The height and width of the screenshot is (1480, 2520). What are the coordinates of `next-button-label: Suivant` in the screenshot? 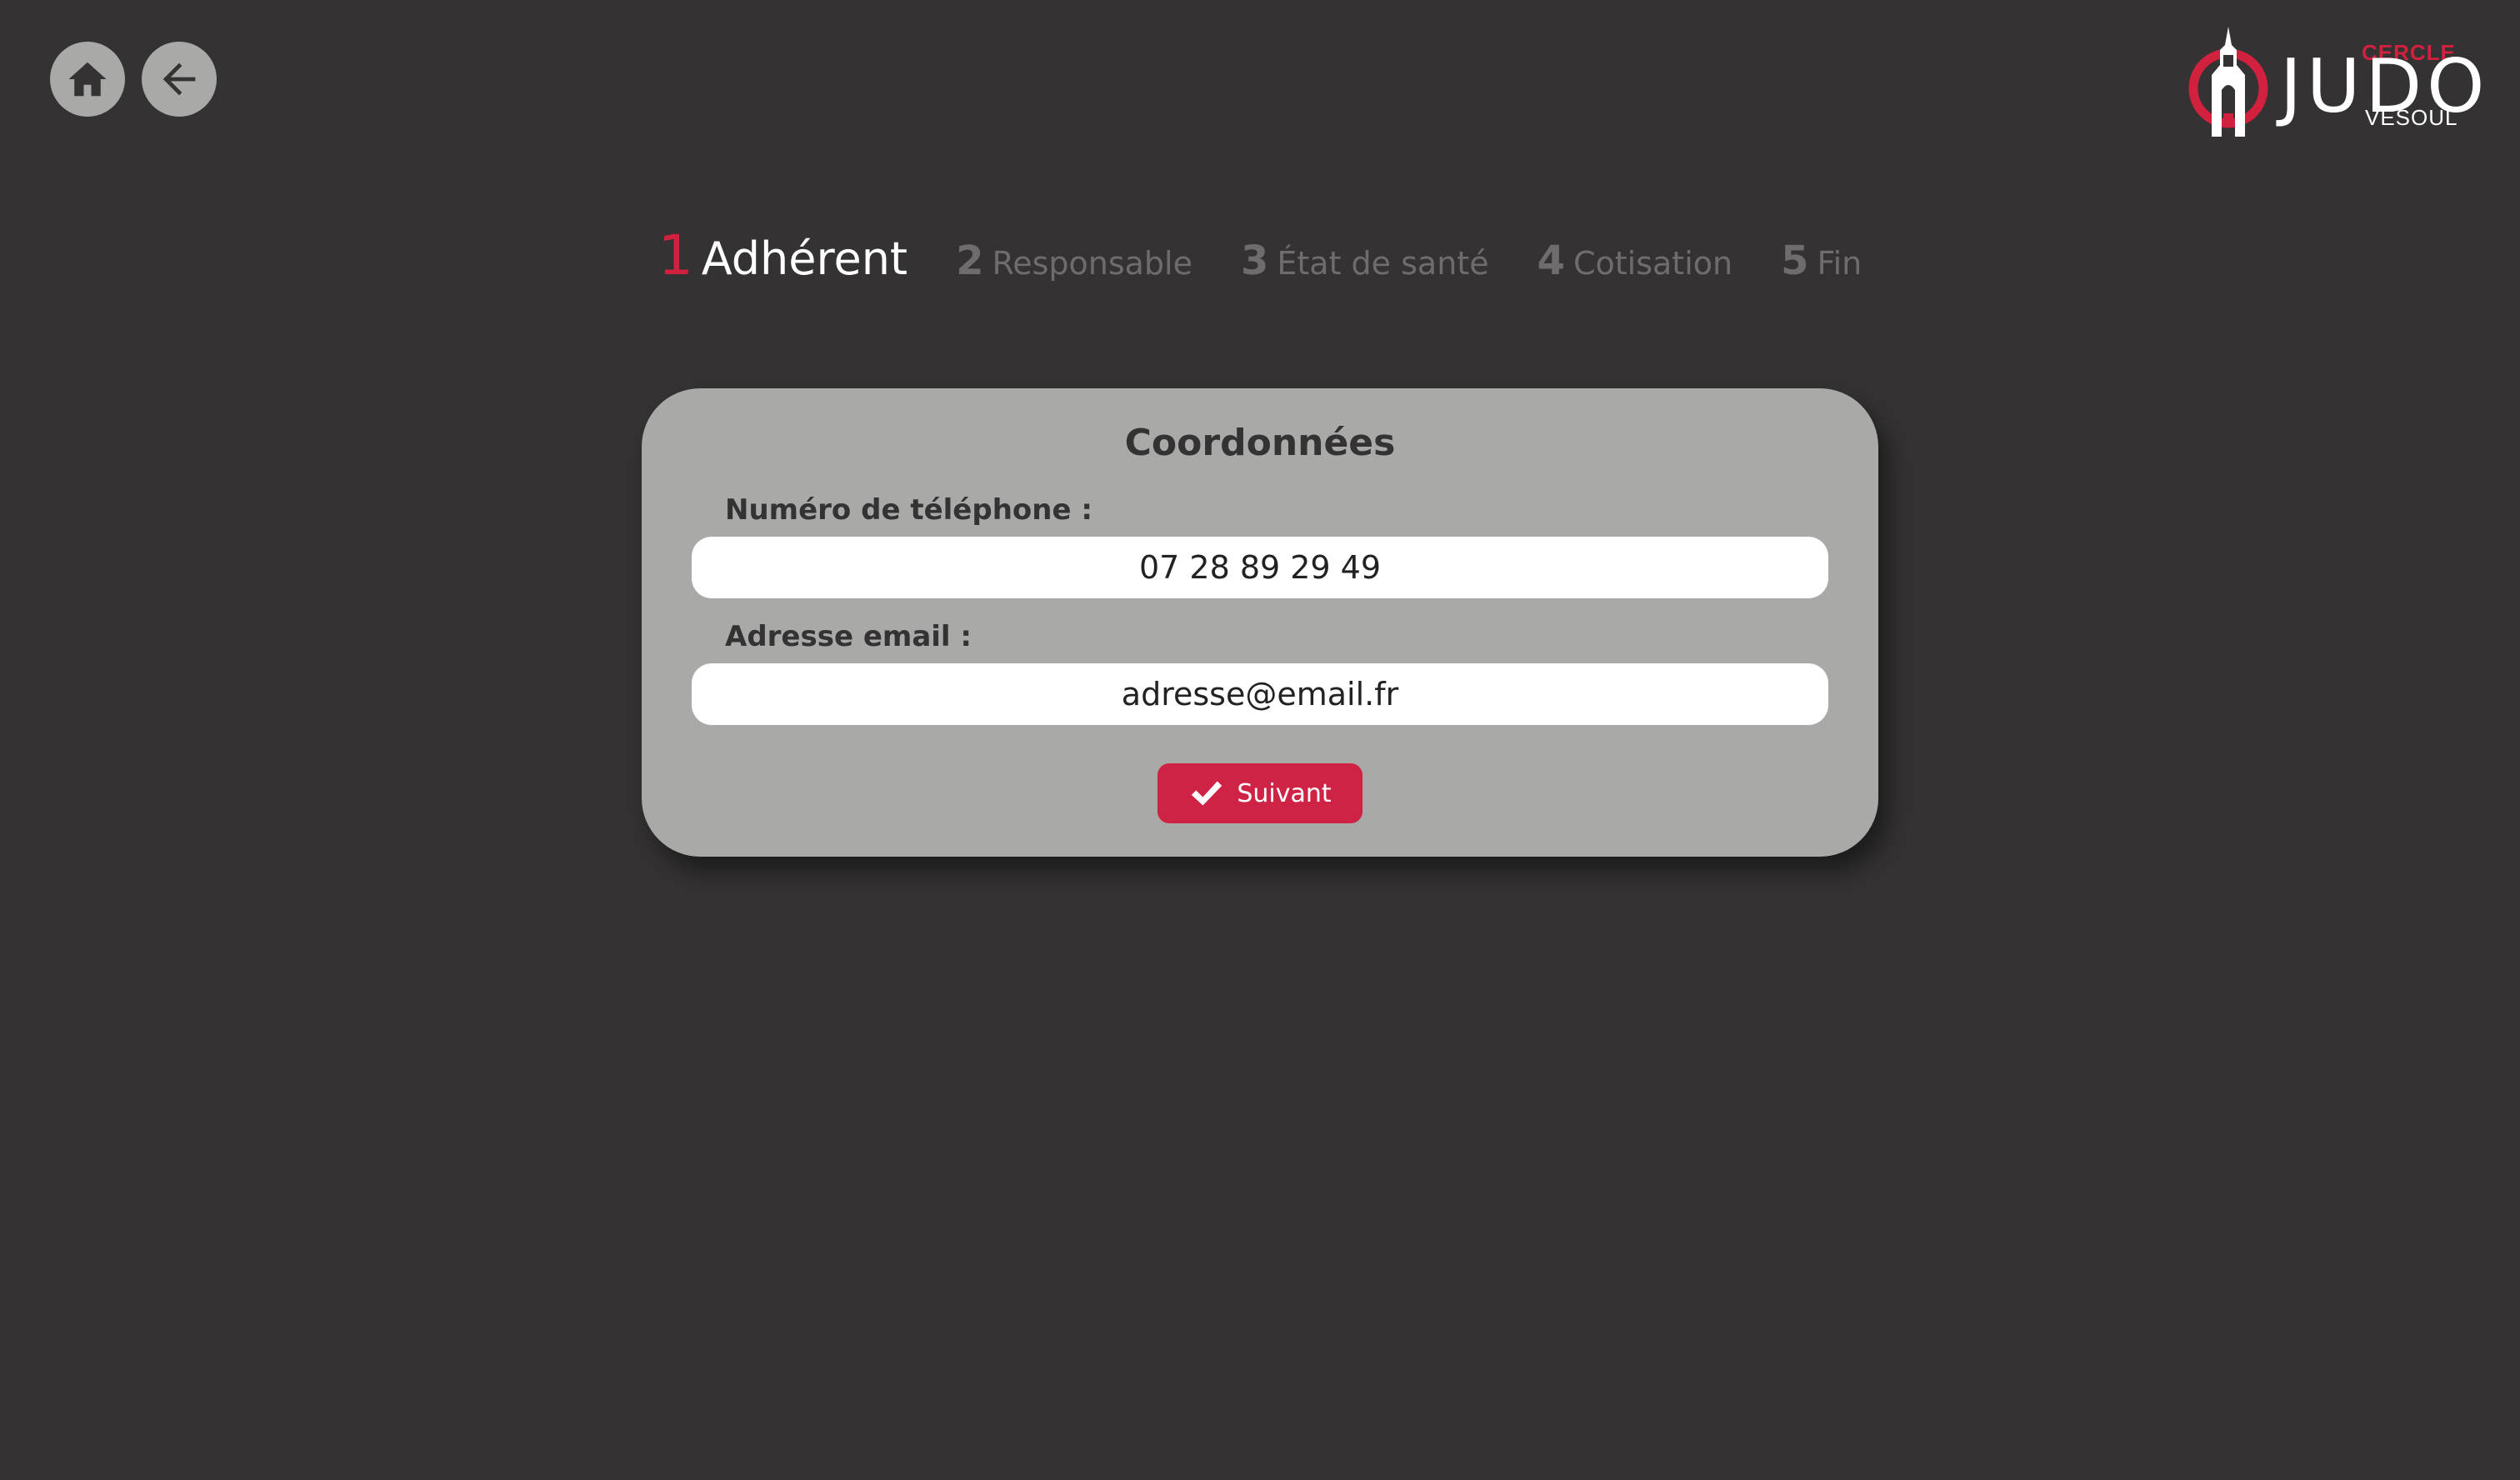 It's located at (1284, 793).